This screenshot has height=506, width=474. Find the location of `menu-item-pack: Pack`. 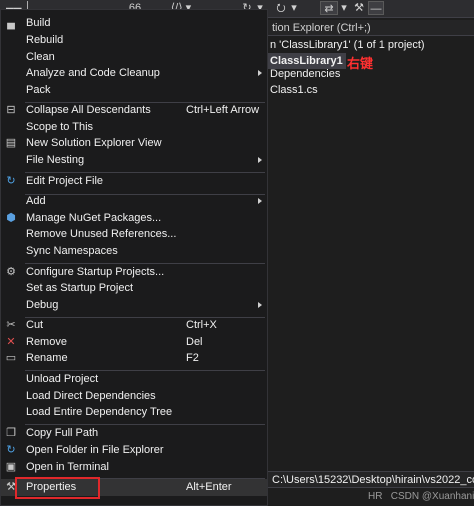

menu-item-pack: Pack is located at coordinates (134, 90).